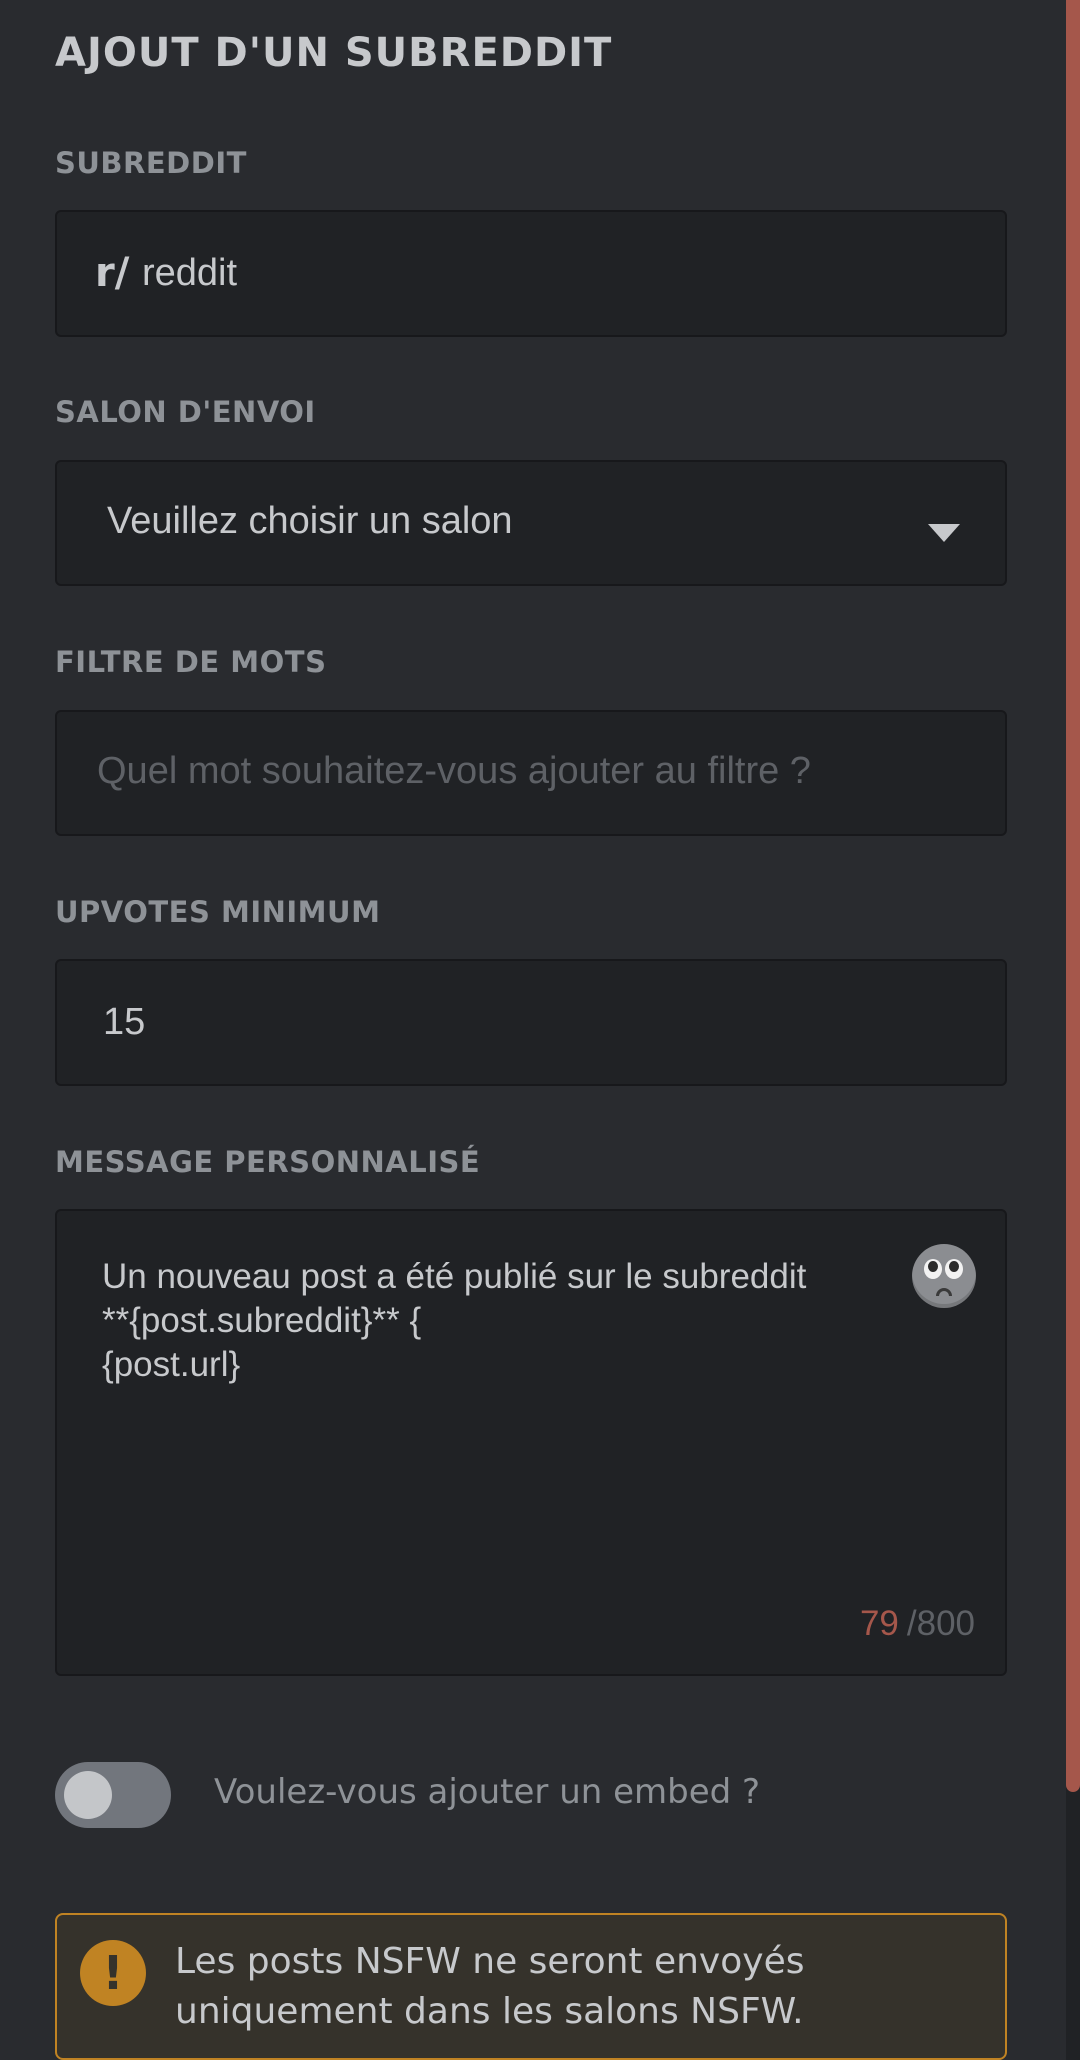  Describe the element at coordinates (531, 1022) in the screenshot. I see `min-upvotes-input: 15` at that location.